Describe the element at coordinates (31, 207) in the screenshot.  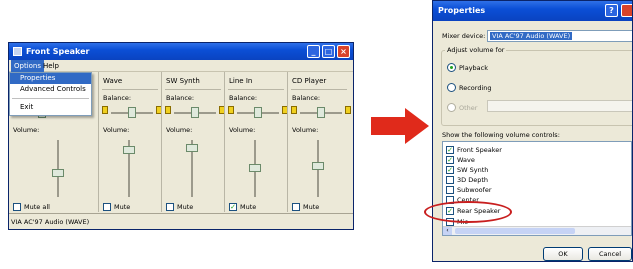
I see `mute-all-checkbox: Mute all` at that location.